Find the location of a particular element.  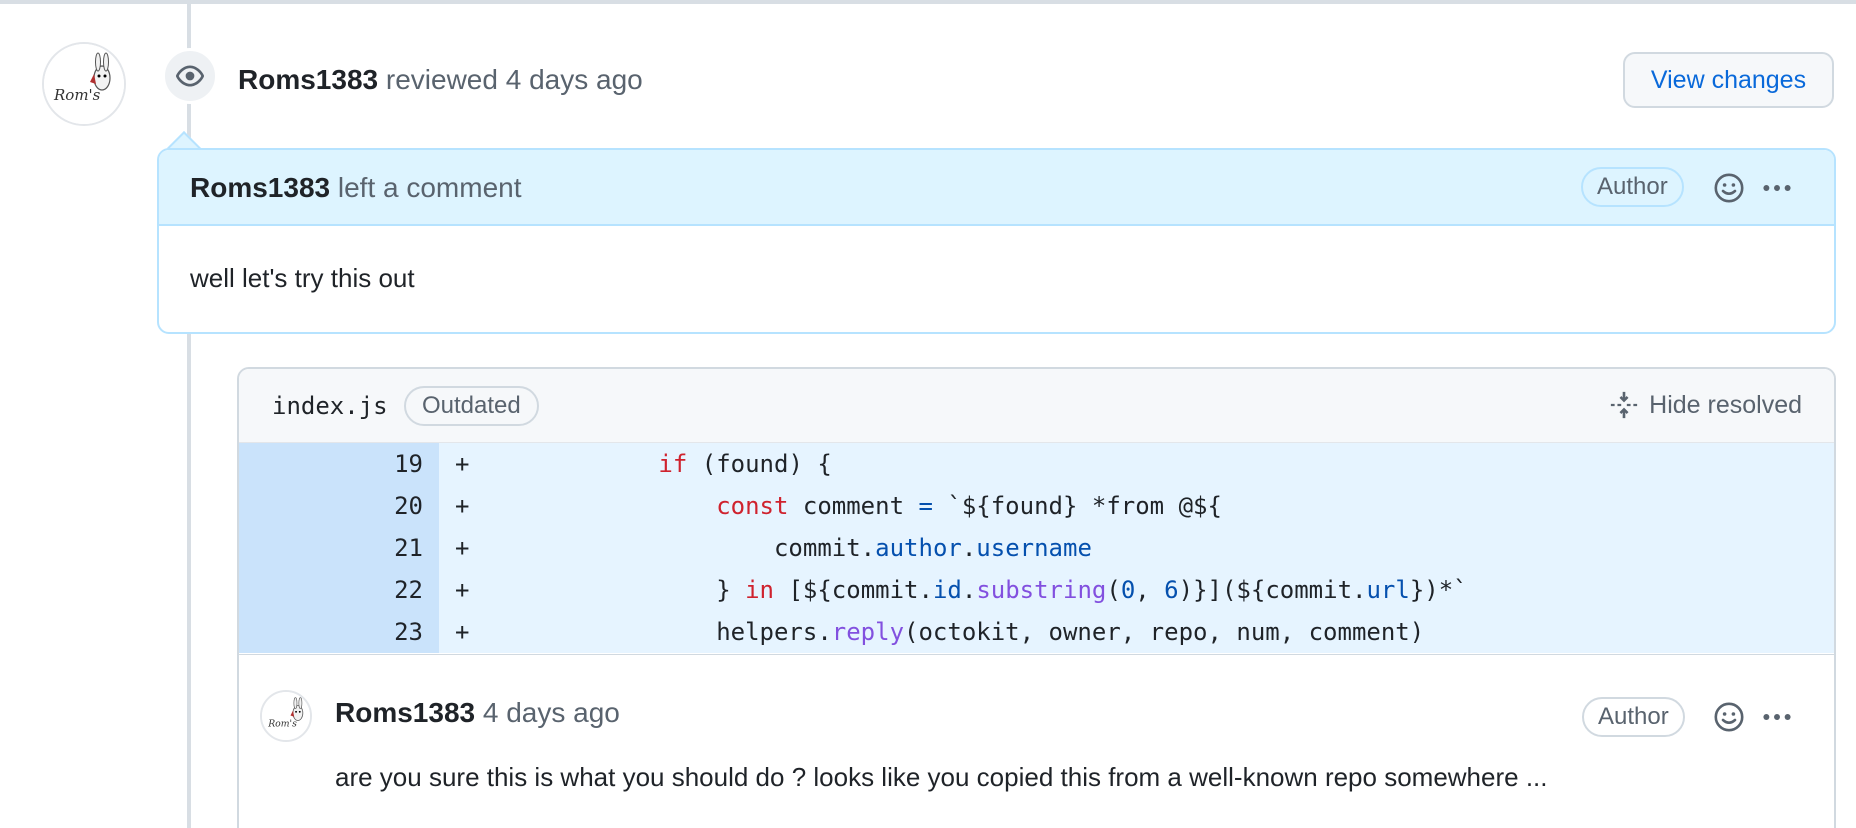

code-line: if (found) { is located at coordinates (745, 464).